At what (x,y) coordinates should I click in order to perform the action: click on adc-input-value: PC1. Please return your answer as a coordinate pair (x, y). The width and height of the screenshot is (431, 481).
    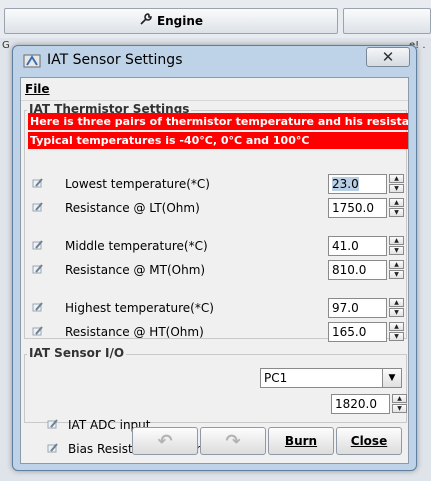
    Looking at the image, I should click on (276, 378).